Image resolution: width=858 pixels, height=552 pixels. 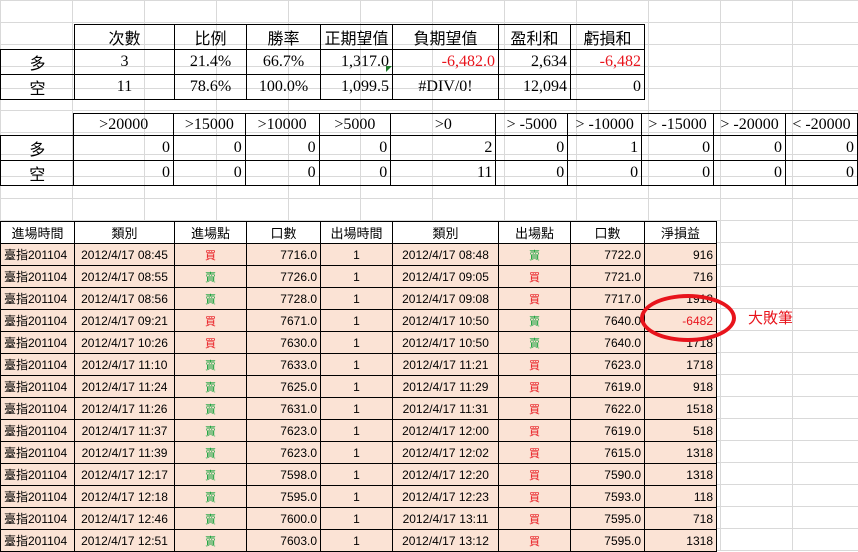 What do you see at coordinates (282, 124) in the screenshot?
I see `bucket-header-cell: >10000` at bounding box center [282, 124].